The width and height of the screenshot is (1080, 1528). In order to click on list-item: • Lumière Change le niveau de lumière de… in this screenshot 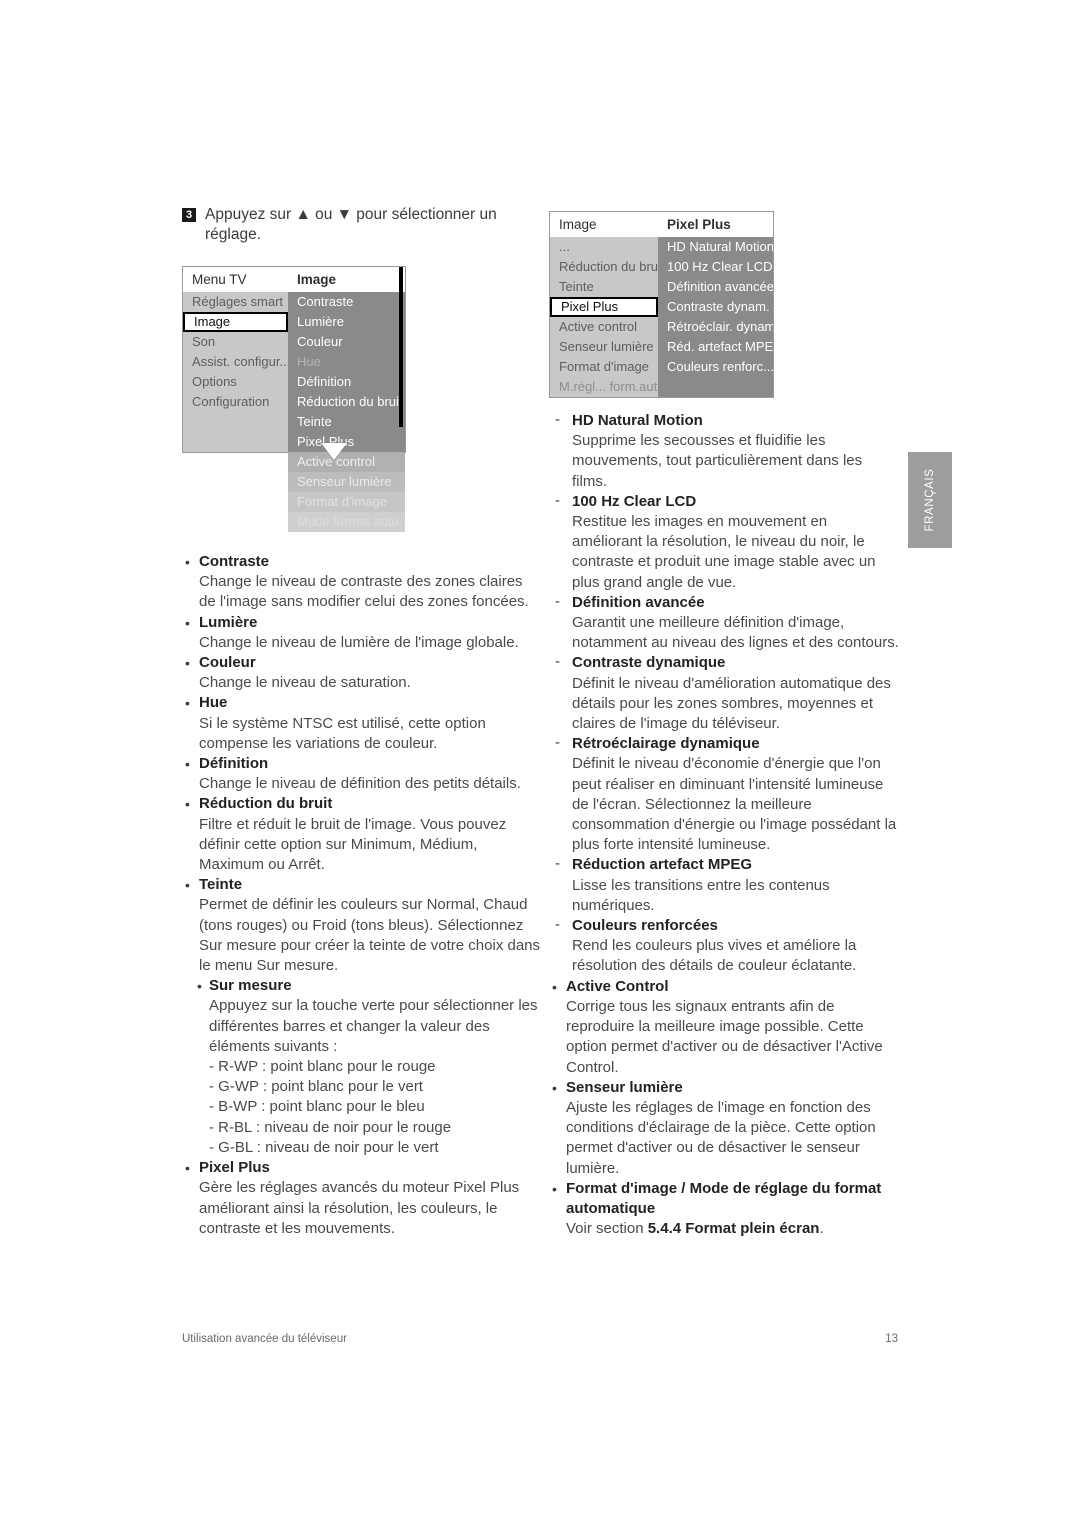, I will do `click(362, 633)`.